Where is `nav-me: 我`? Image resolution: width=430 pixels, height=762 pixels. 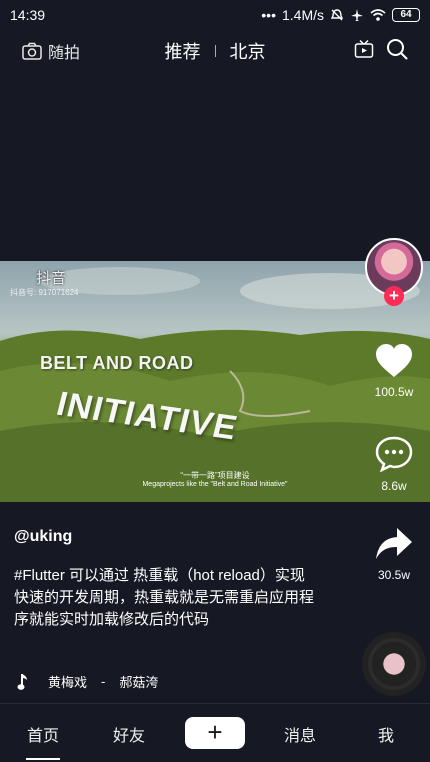
nav-me: 我 is located at coordinates (386, 734).